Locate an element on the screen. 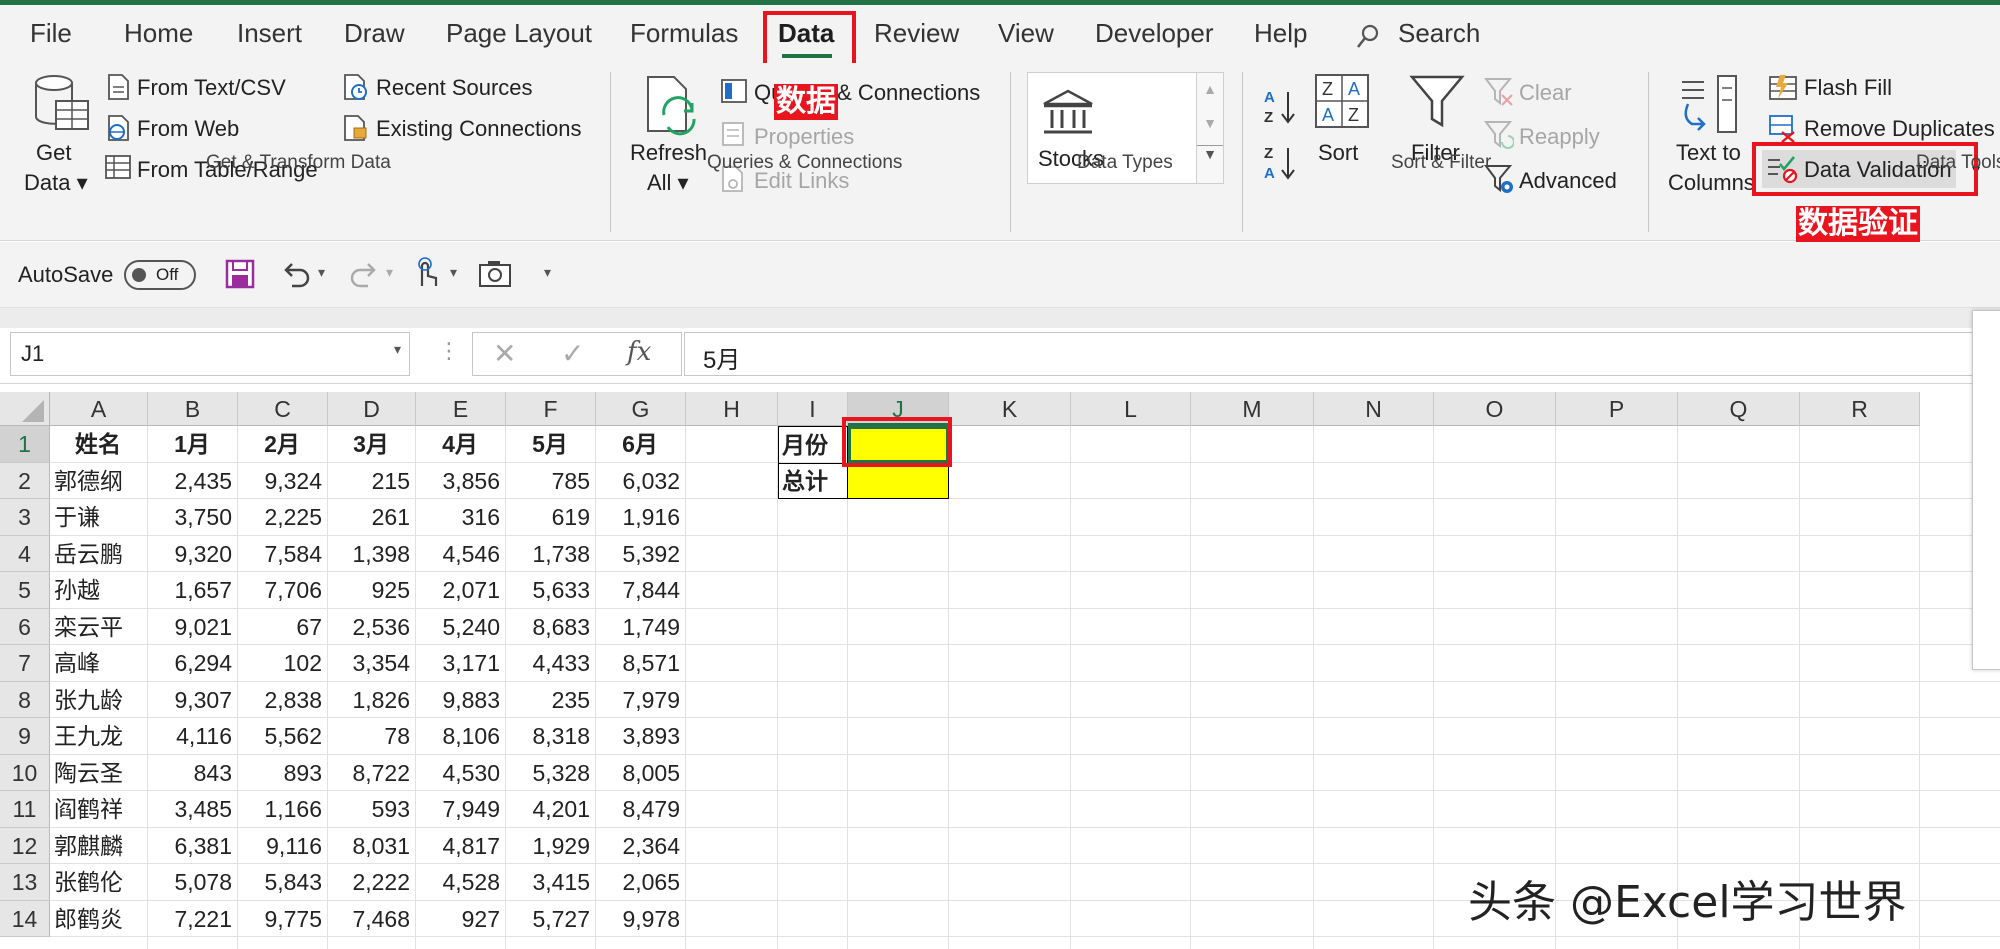 This screenshot has height=949, width=2000. table-cell: 843 is located at coordinates (192, 773).